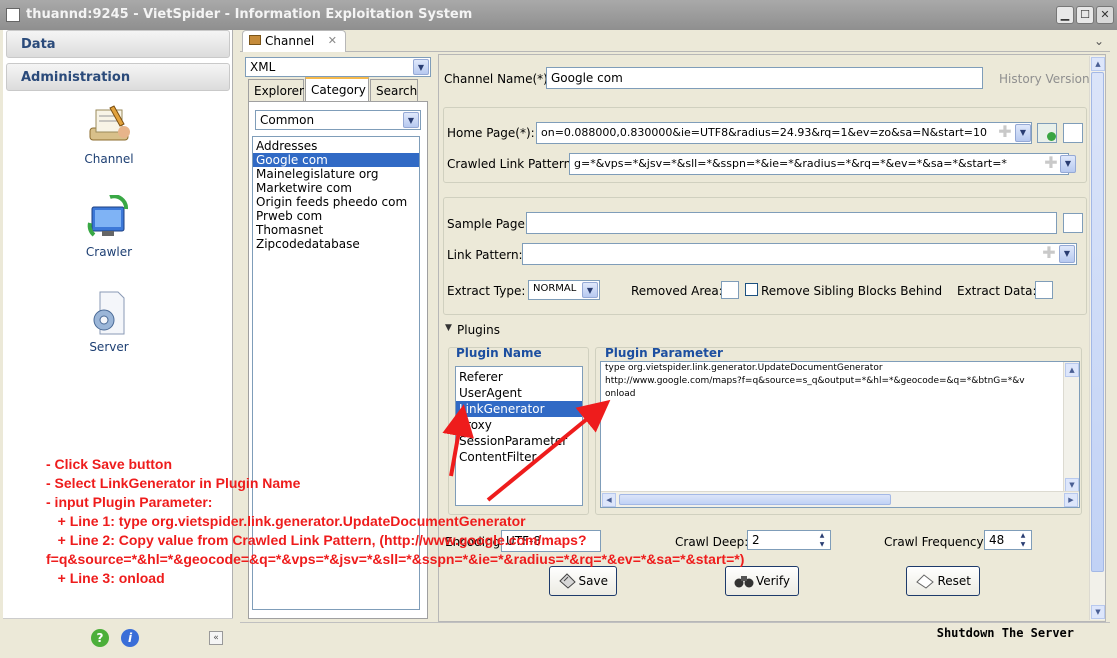  What do you see at coordinates (458, 440) in the screenshot?
I see `arrow-to-plugin-name` at bounding box center [458, 440].